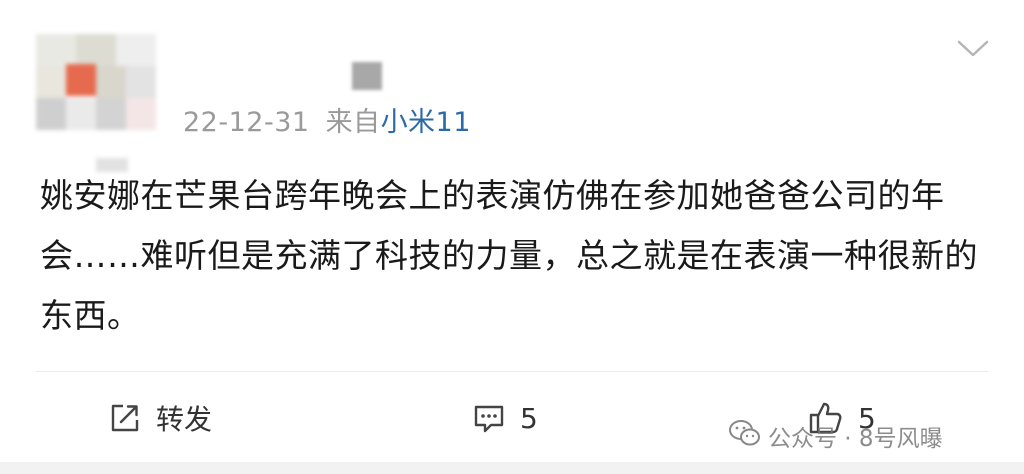 This screenshot has width=1024, height=474. Describe the element at coordinates (529, 418) in the screenshot. I see `comment-count: 5` at that location.